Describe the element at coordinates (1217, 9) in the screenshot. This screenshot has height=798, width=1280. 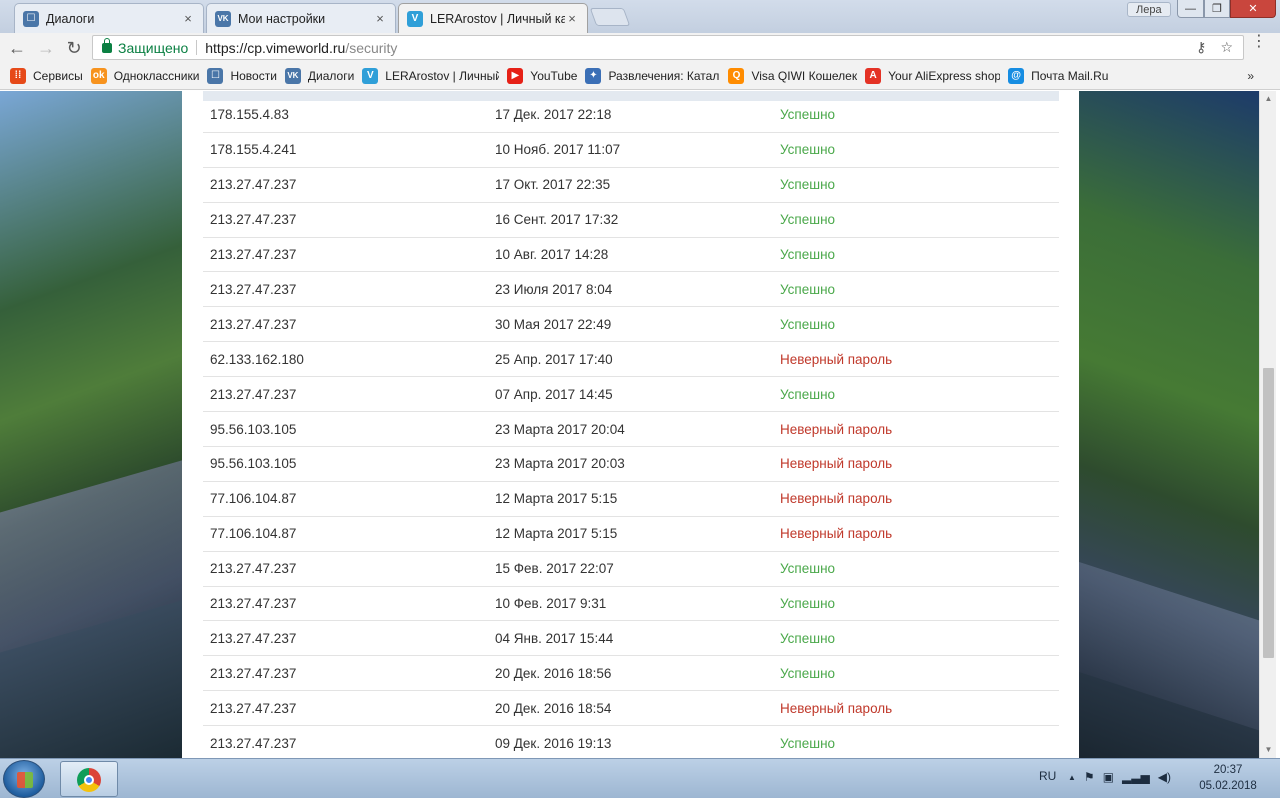
I see `maximize-button: ❐` at that location.